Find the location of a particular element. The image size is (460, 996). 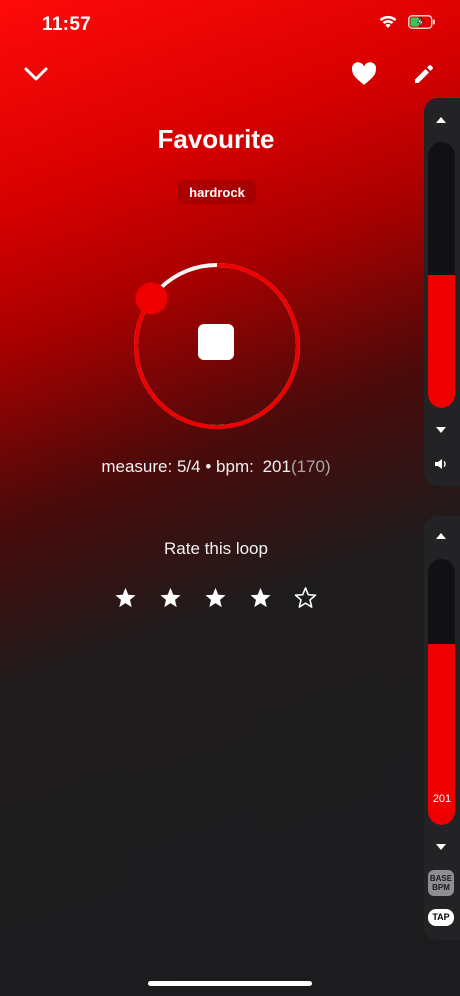

status-time: 11:57 is located at coordinates (67, 24).